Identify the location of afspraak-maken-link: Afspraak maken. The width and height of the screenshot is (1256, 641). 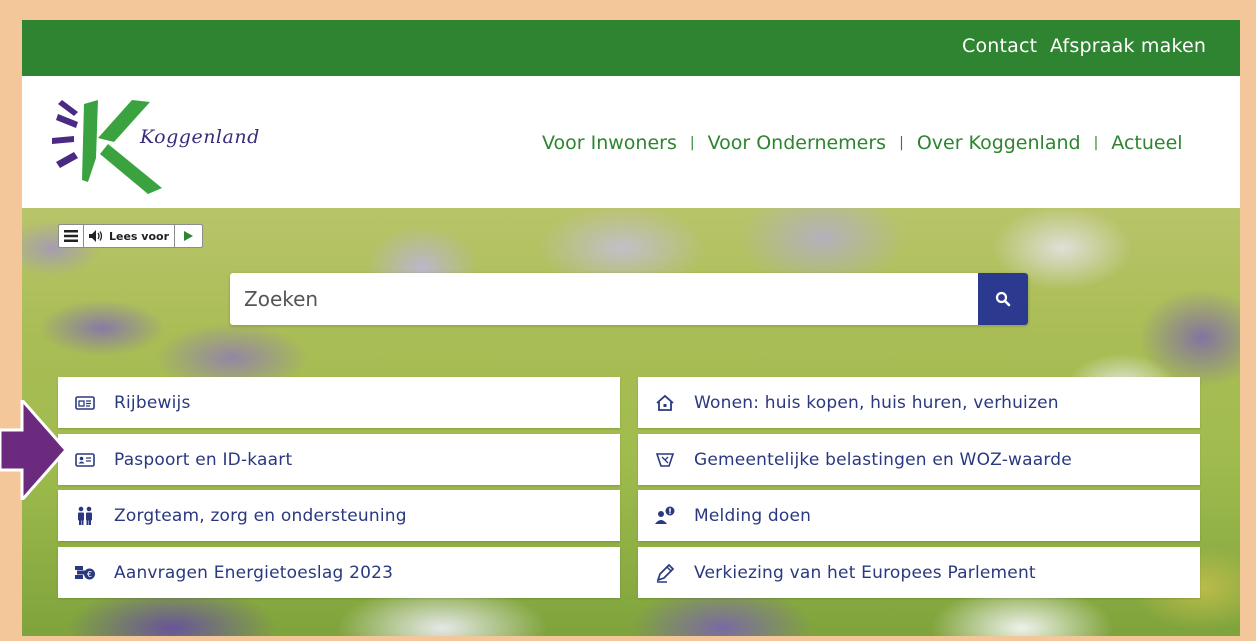
(1128, 46).